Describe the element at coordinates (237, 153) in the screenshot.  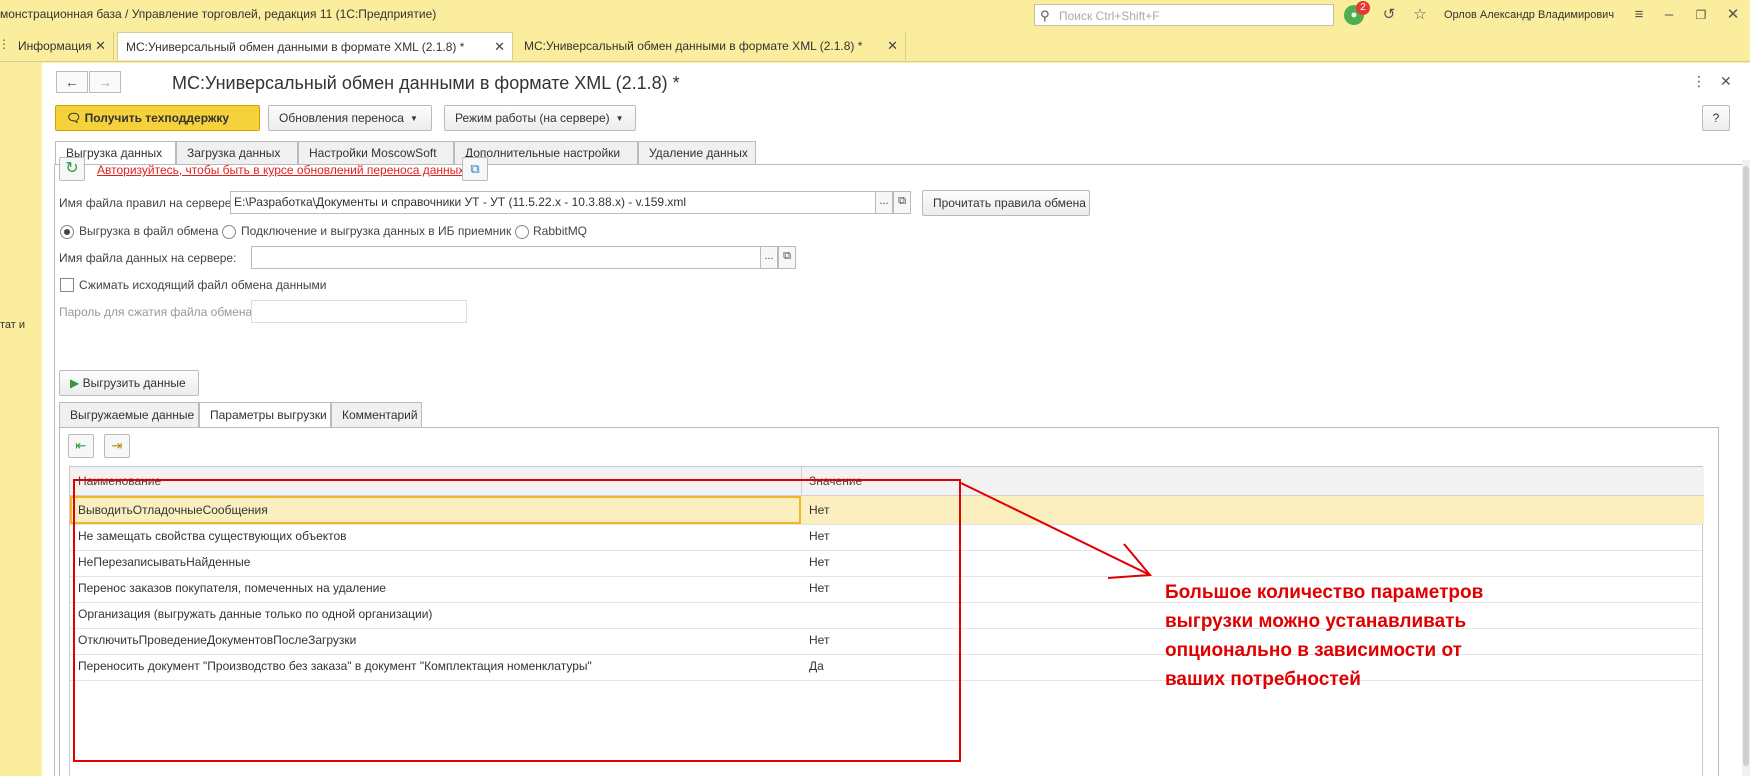
I see `tab-import: Загрузка данных` at that location.